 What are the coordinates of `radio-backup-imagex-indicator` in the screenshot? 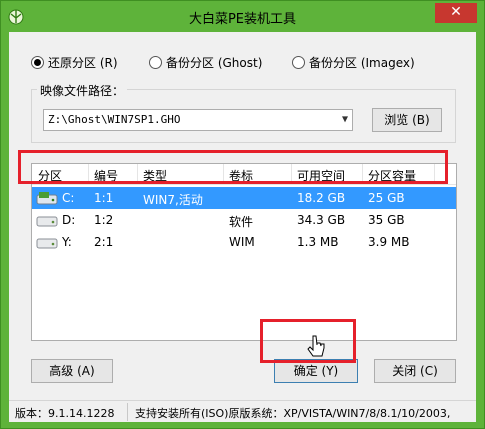 It's located at (298, 62).